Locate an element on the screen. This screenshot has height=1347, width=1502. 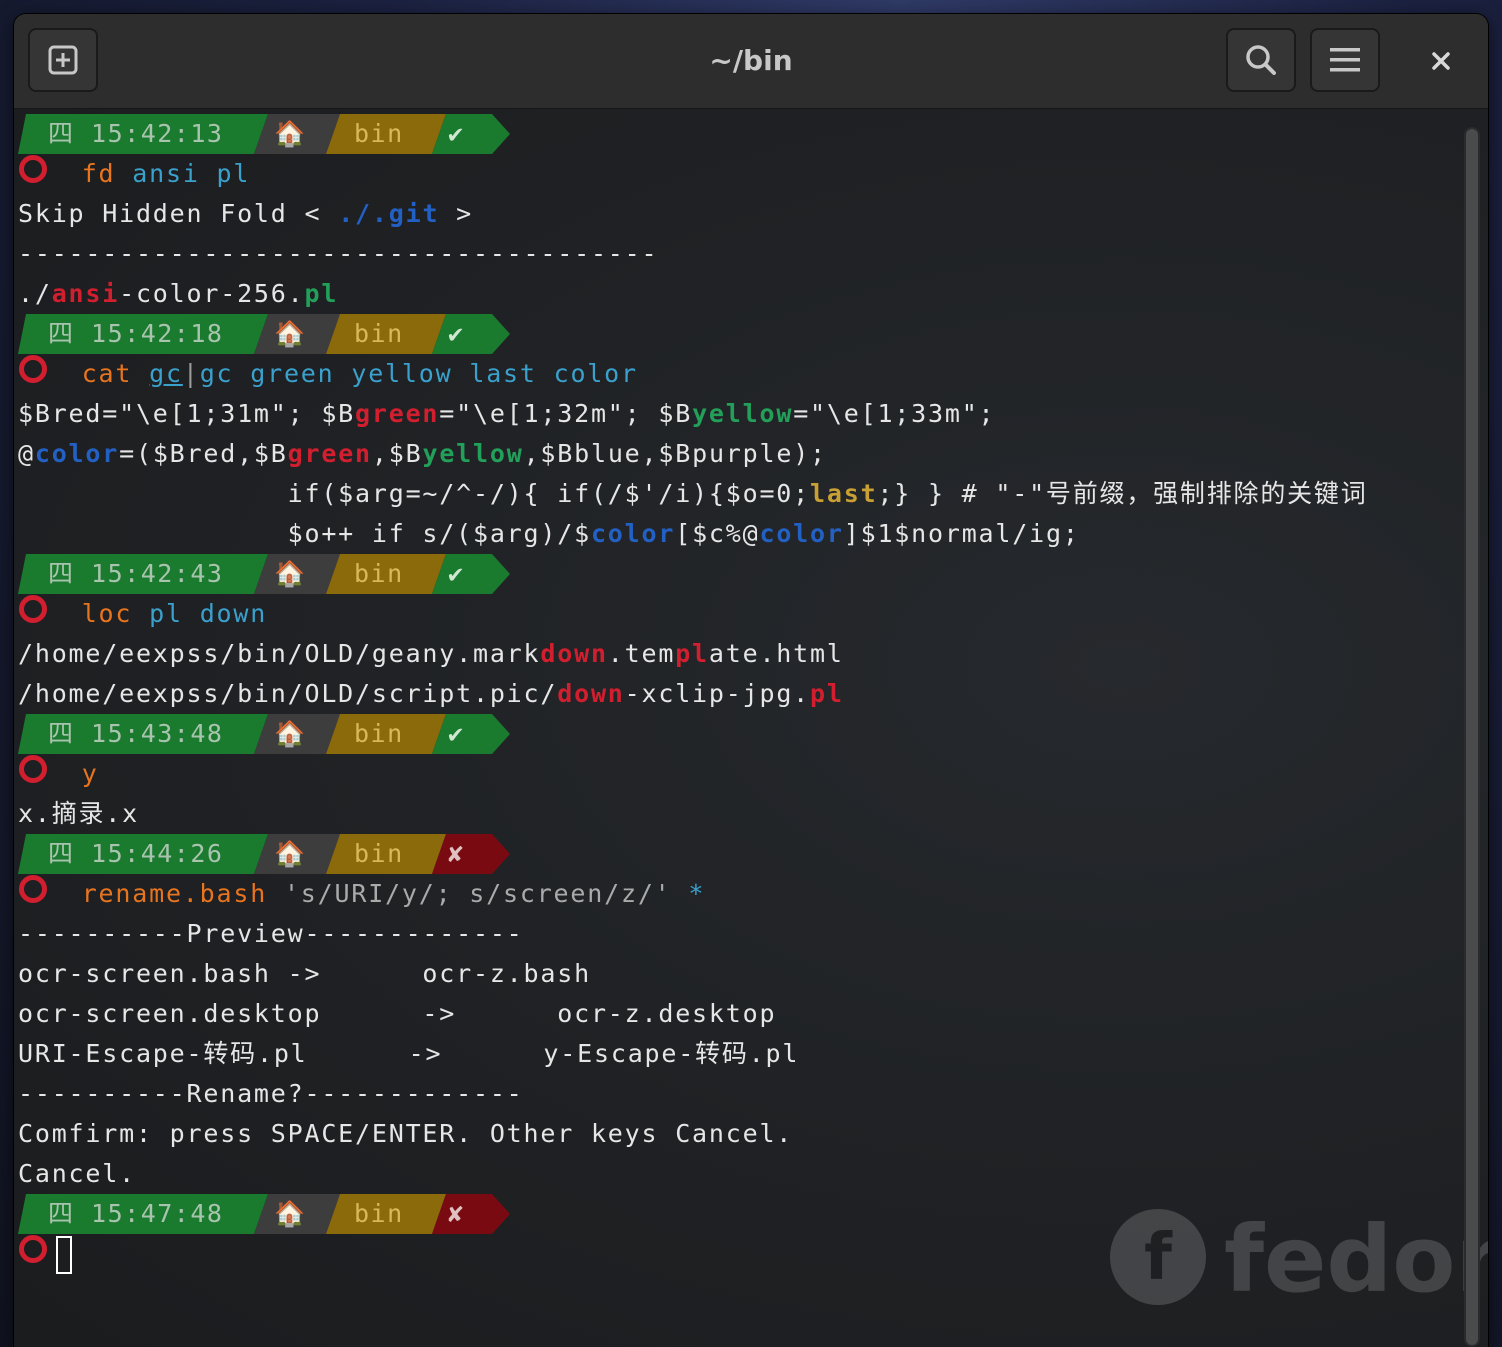
prompt-time: 四 15:42:13 is located at coordinates (136, 133).